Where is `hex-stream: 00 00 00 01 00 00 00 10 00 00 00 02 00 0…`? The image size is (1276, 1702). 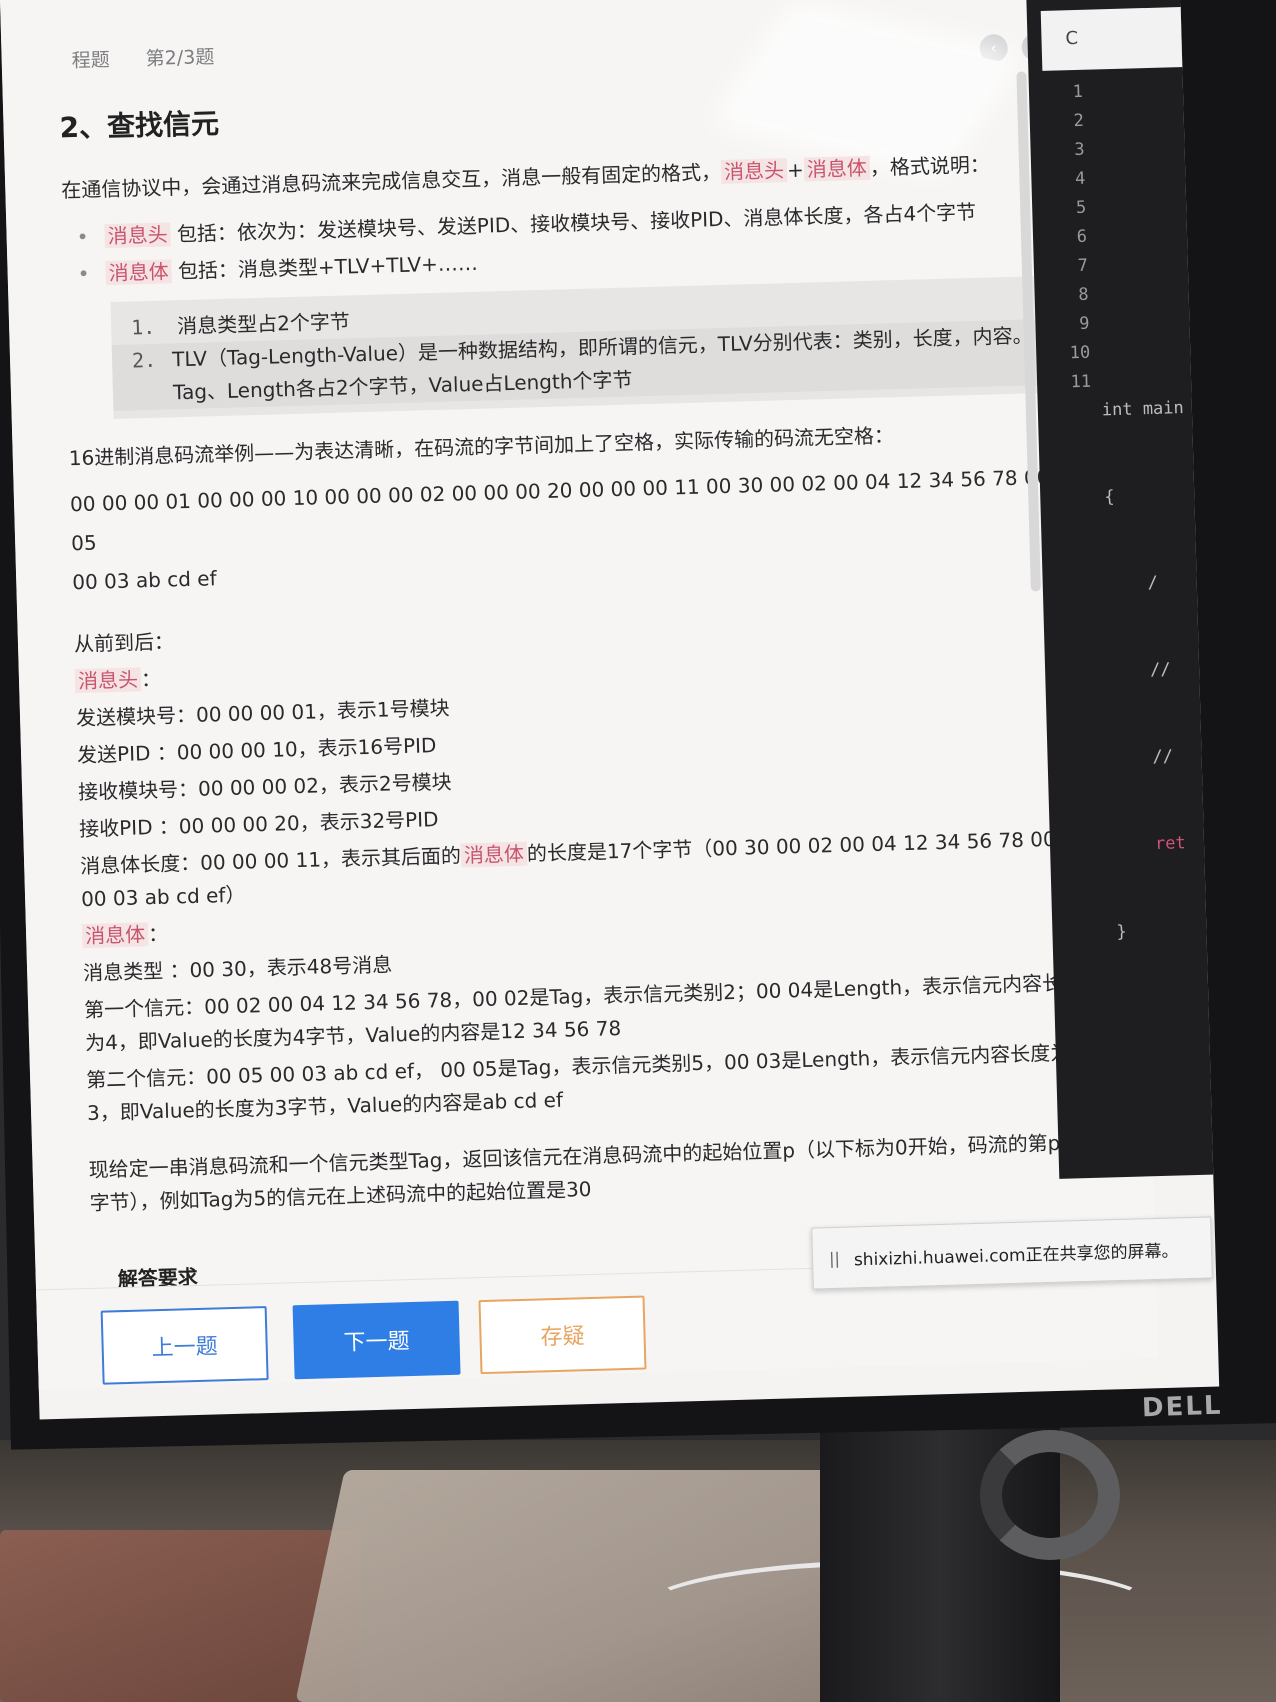 hex-stream: 00 00 00 01 00 00 00 10 00 00 00 02 00 0… is located at coordinates (576, 529).